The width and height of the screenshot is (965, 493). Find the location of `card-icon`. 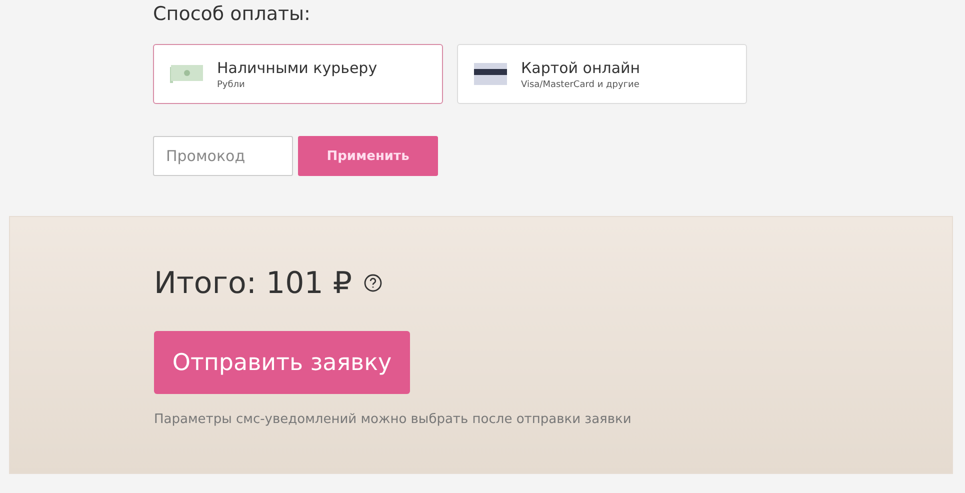

card-icon is located at coordinates (490, 74).